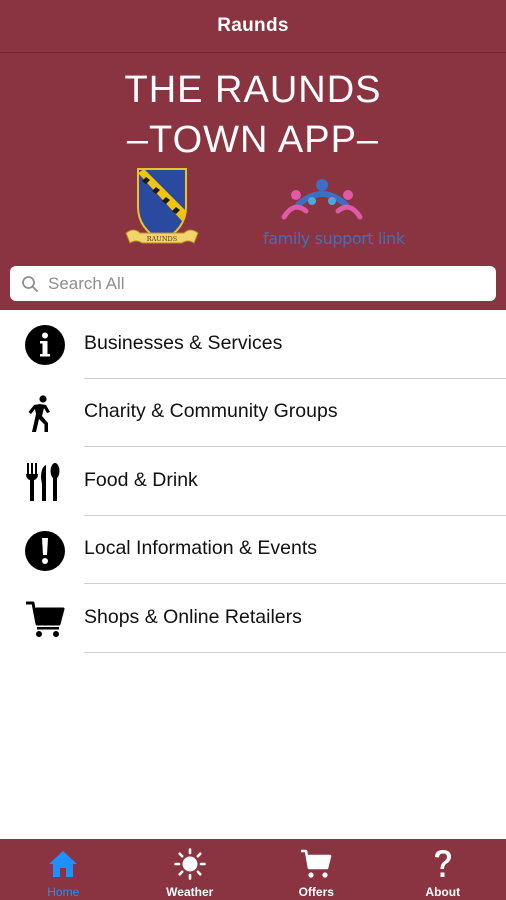 The width and height of the screenshot is (506, 900). What do you see at coordinates (443, 892) in the screenshot?
I see `tab-label: About` at bounding box center [443, 892].